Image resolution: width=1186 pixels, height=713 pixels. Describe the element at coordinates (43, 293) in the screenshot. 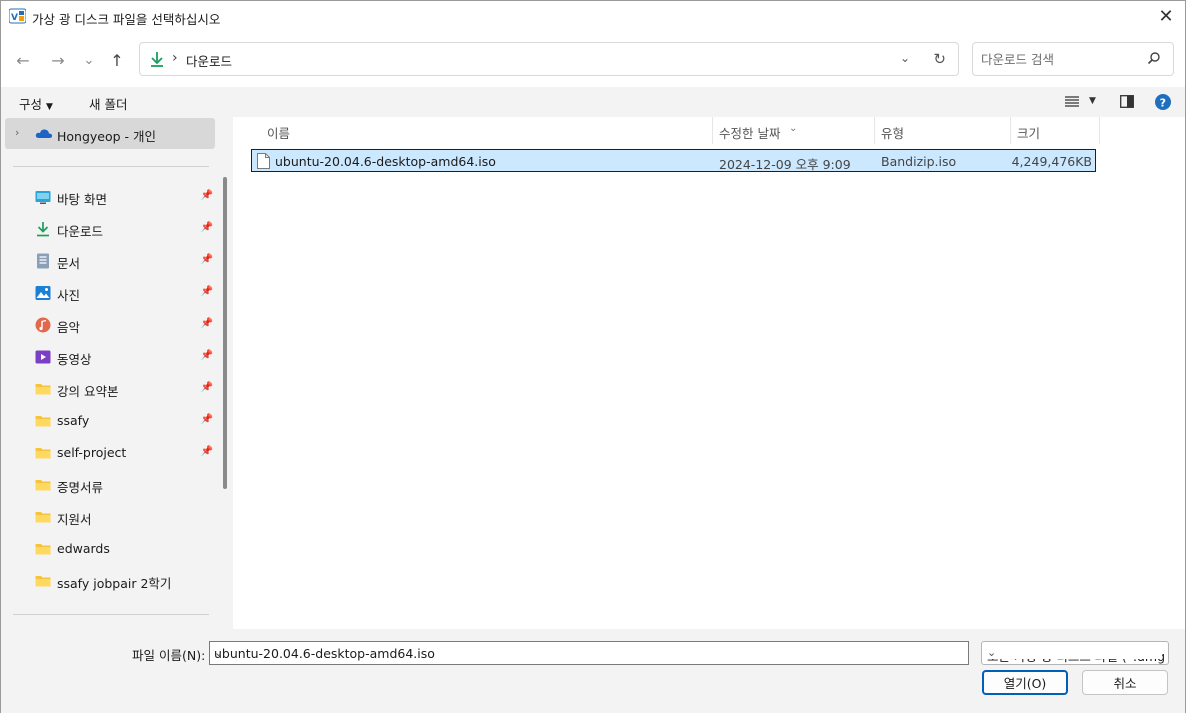

I see `pictures-icon` at that location.